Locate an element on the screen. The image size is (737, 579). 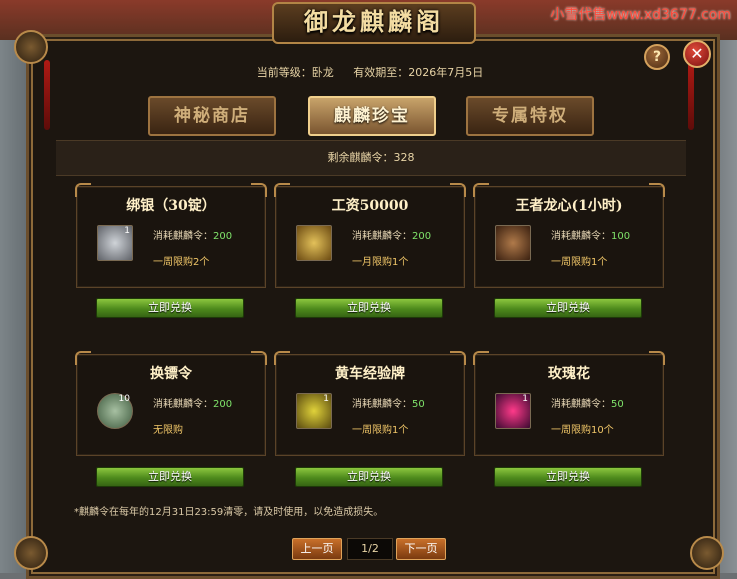
corner-ornament-bottom-right is located at coordinates (707, 553).